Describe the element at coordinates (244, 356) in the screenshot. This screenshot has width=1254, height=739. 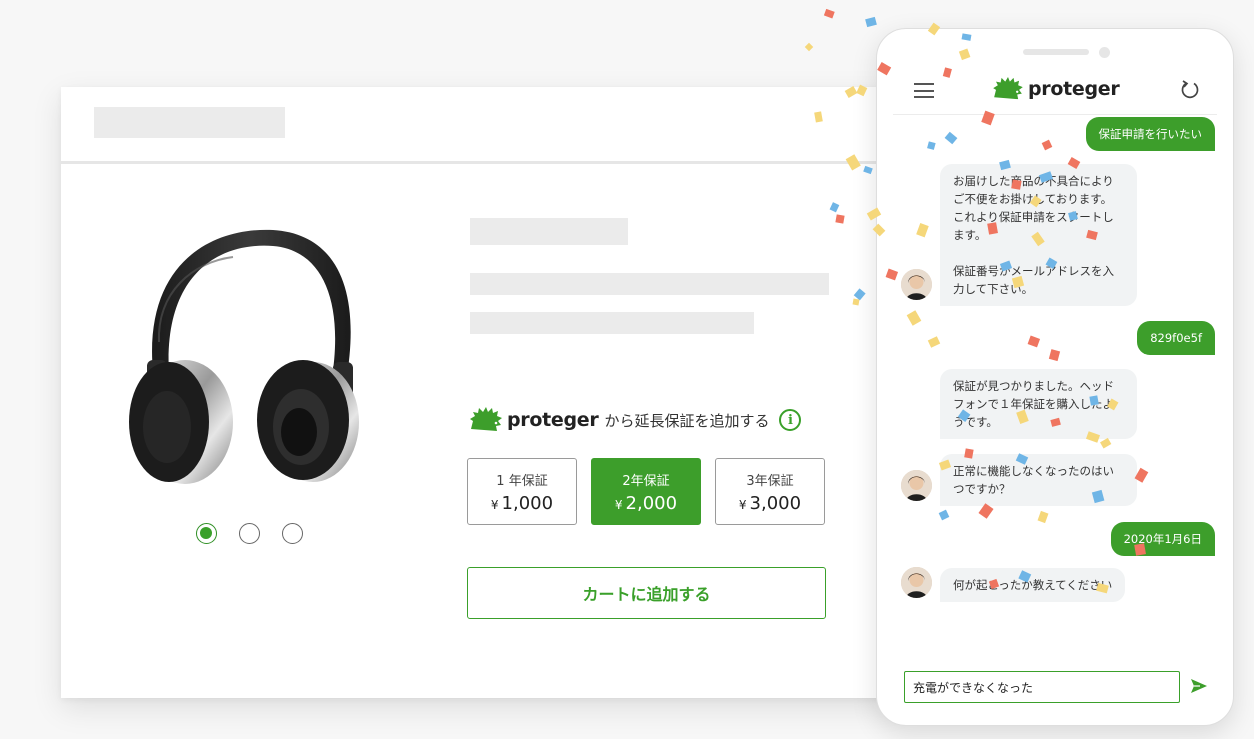
I see `headphones-icon` at that location.